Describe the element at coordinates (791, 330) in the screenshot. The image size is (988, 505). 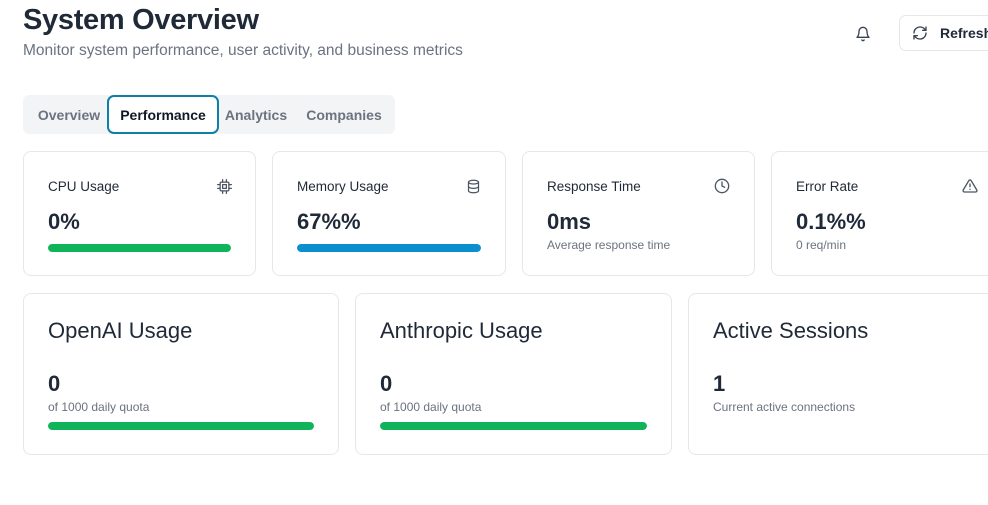
I see `usage-title: Active Sessions` at that location.